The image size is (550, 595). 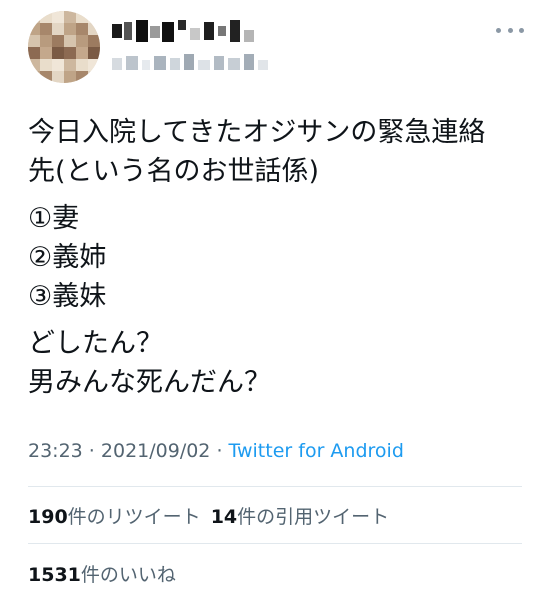 I want to click on tweet-line: ②義姉, so click(x=67, y=257).